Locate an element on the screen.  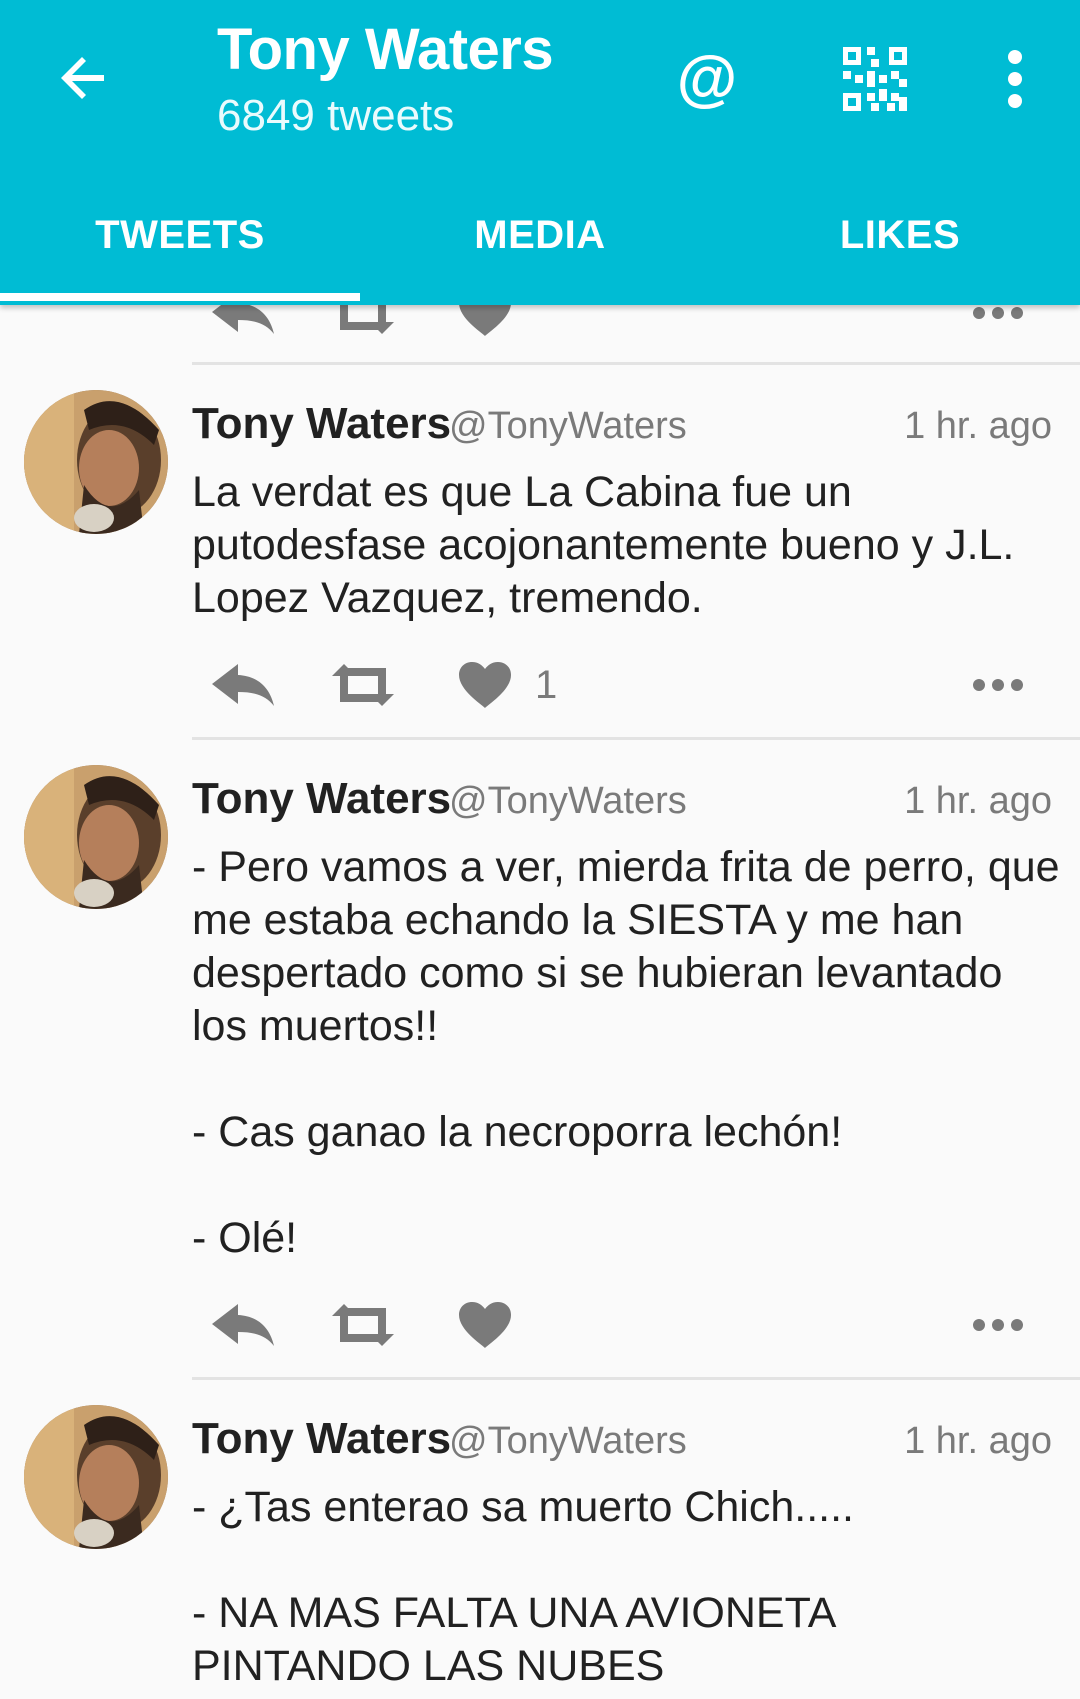
like-button: 1 is located at coordinates (507, 685).